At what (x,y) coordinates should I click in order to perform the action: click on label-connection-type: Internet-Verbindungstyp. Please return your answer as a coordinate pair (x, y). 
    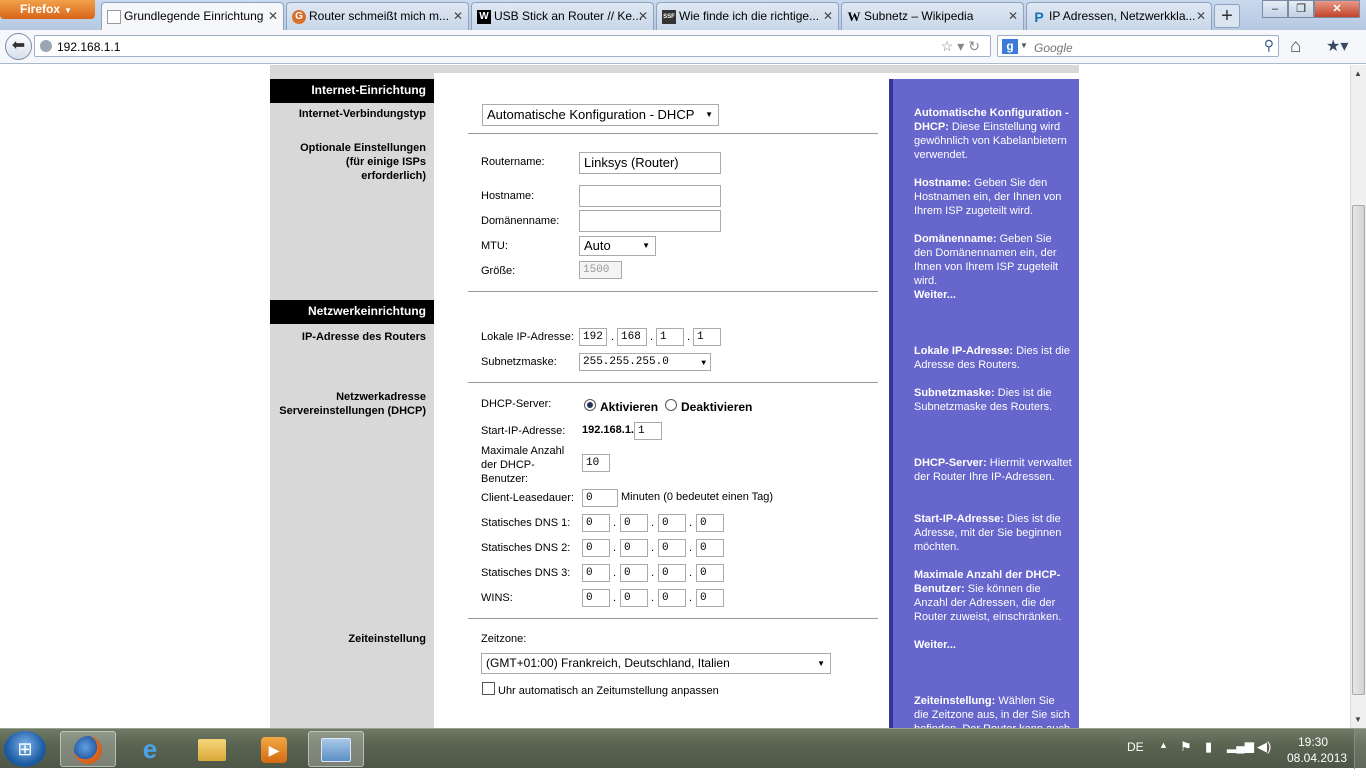
    Looking at the image, I should click on (362, 114).